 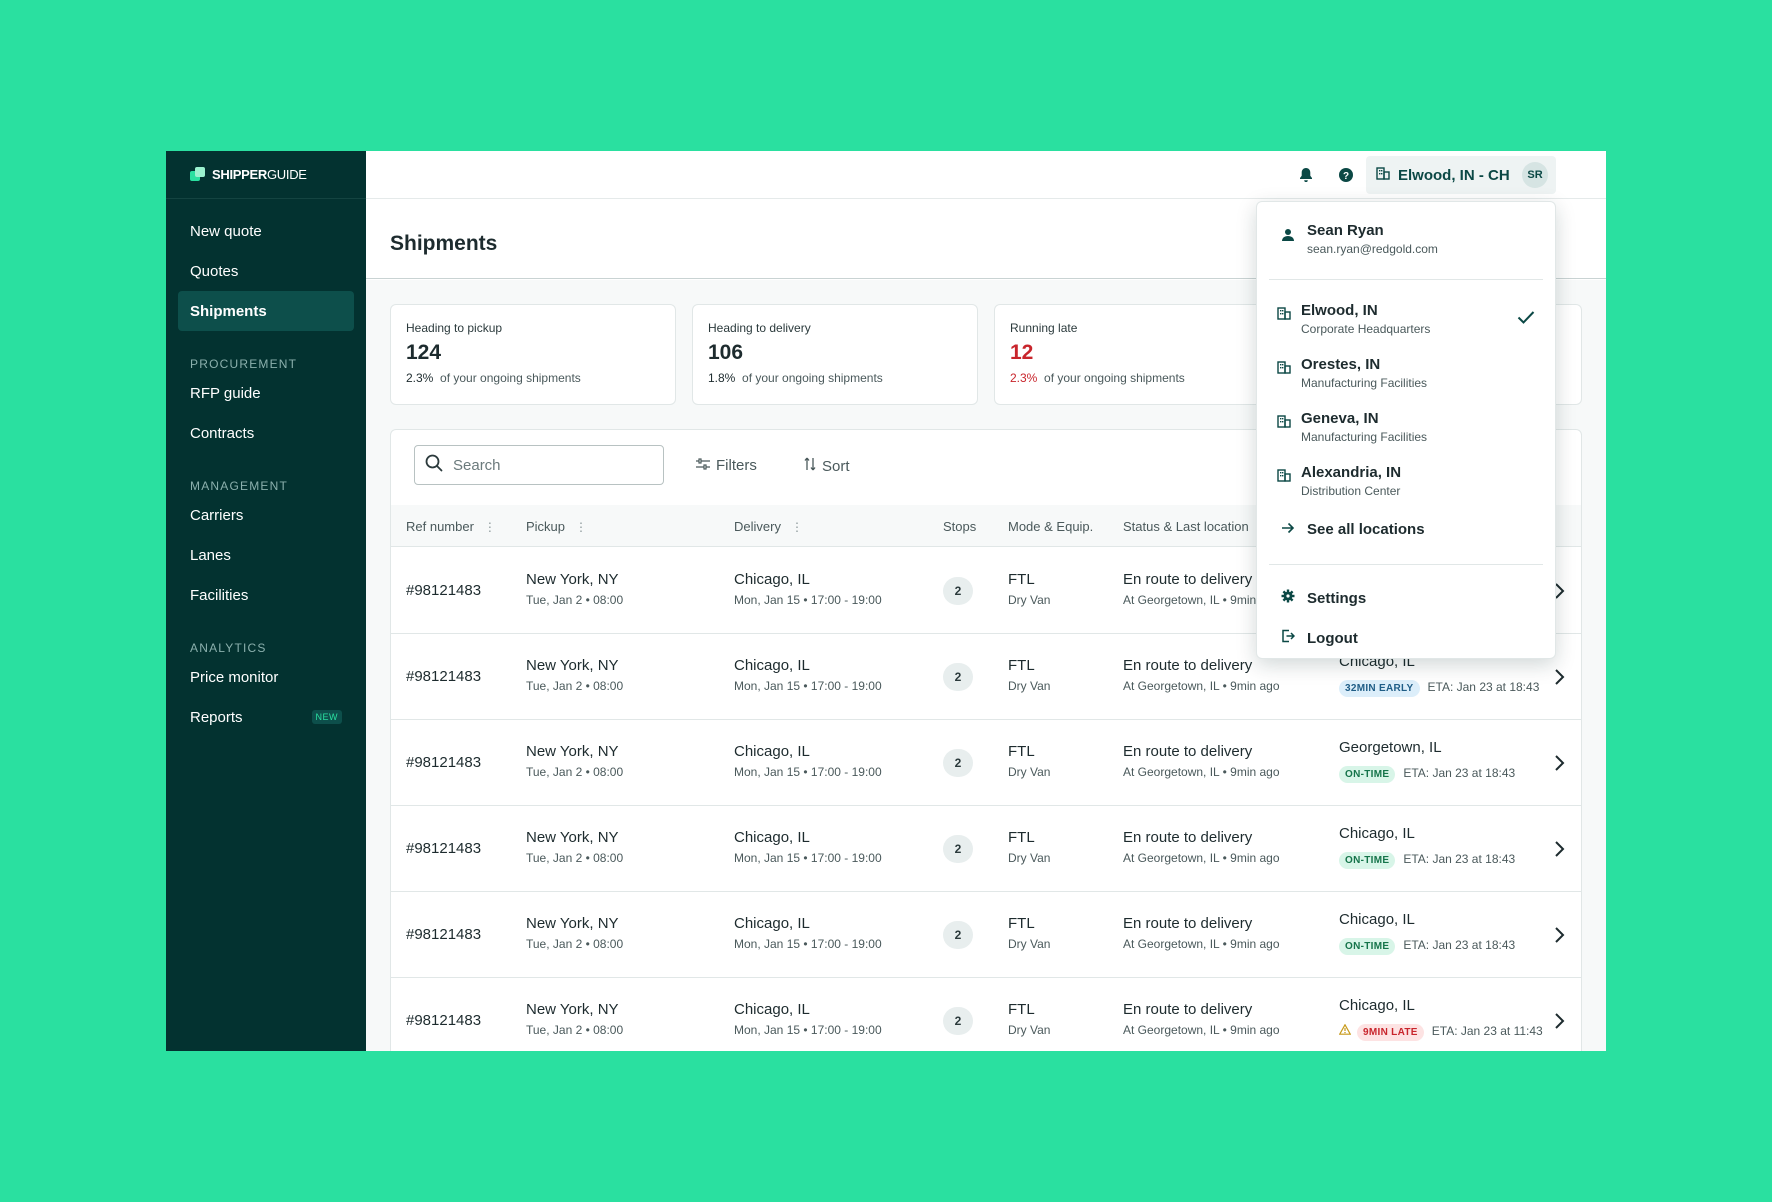 What do you see at coordinates (1323, 598) in the screenshot?
I see `settings-menu-item: Settings` at bounding box center [1323, 598].